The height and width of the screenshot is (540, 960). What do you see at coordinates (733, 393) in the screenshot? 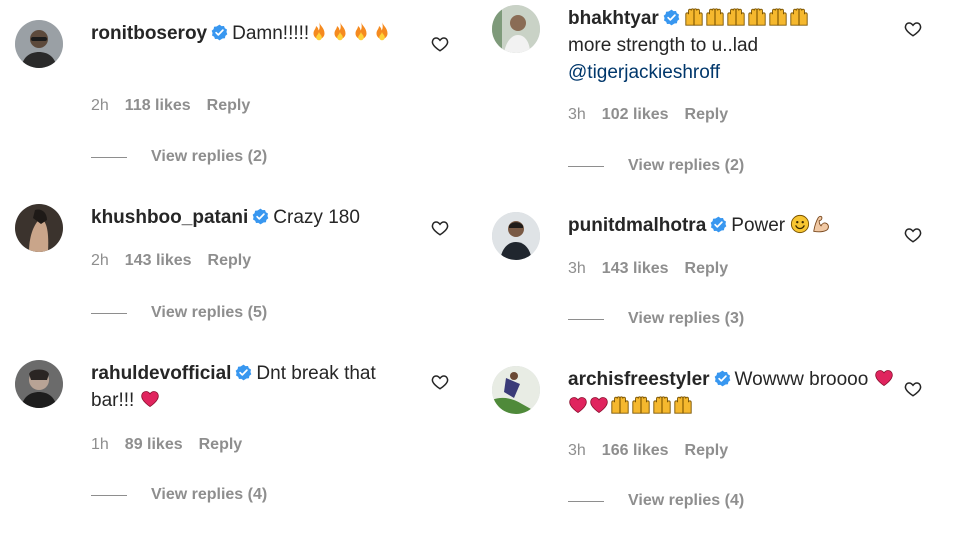
I see `comment-text: archisfreestyler Wowww broooo` at bounding box center [733, 393].